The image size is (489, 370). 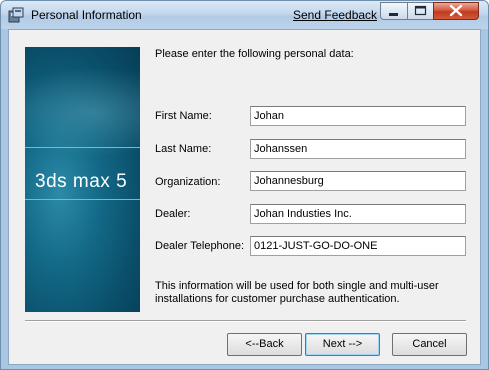 I want to click on first-name-field, so click(x=358, y=116).